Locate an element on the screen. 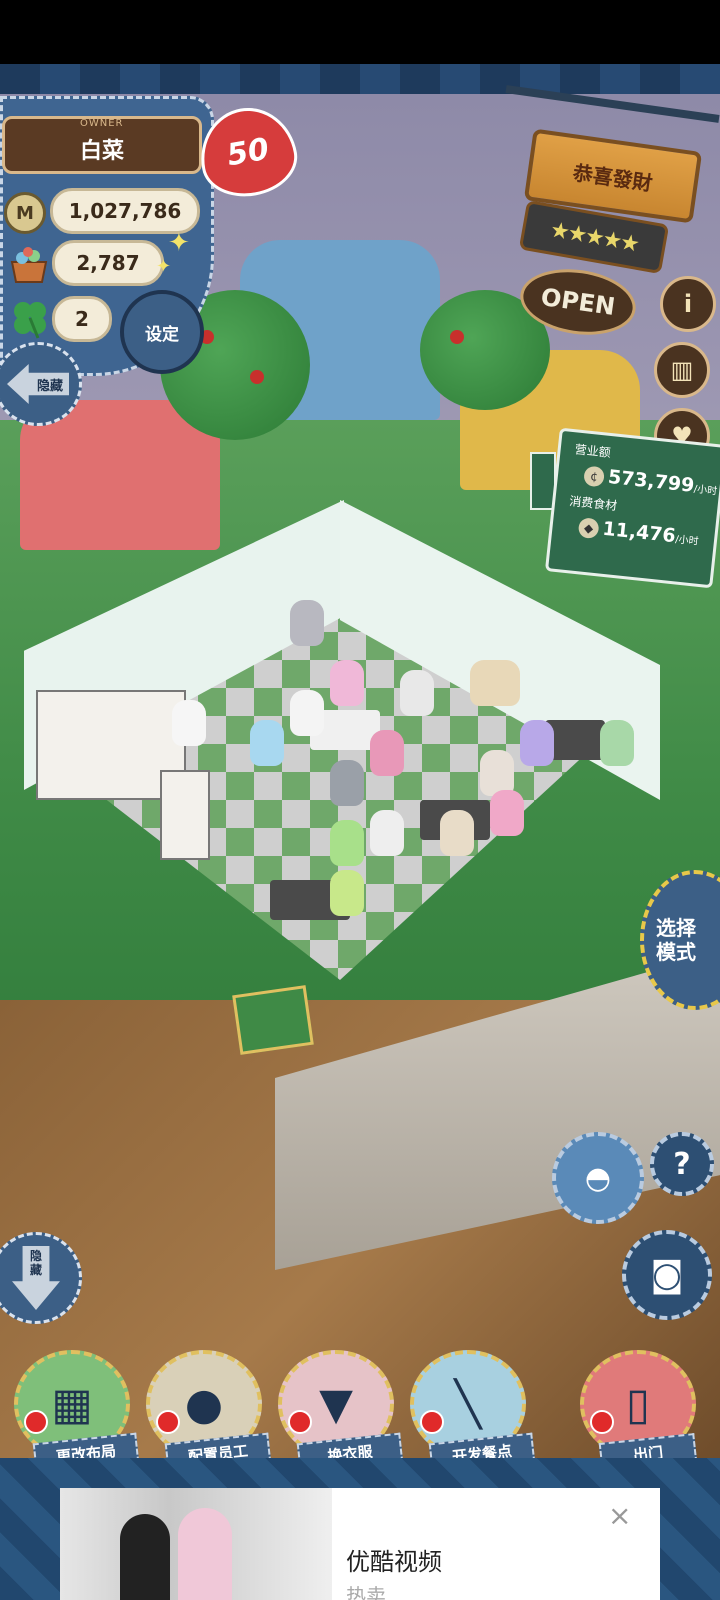 Image resolution: width=720 pixels, height=1600 pixels. bear-head-icon: ● is located at coordinates (204, 1404).